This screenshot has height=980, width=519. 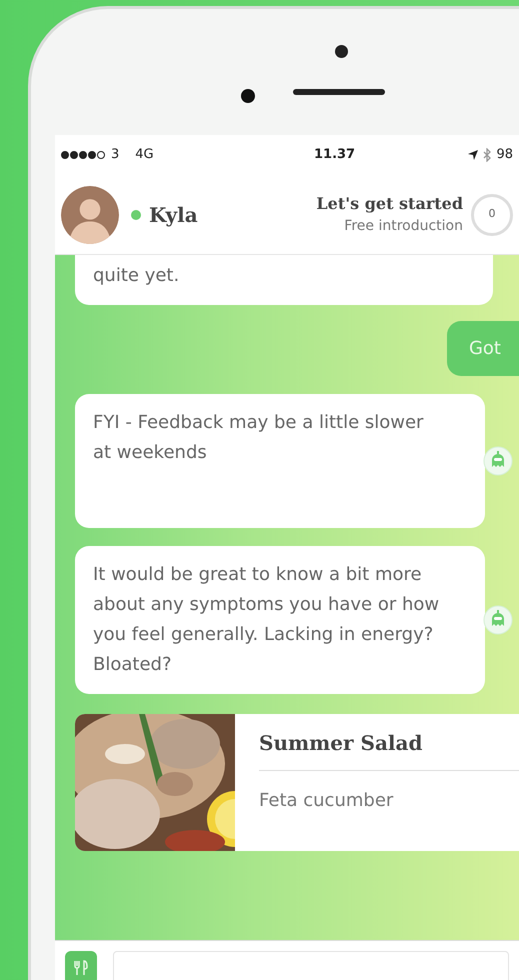 What do you see at coordinates (326, 801) in the screenshot?
I see `recipe-subtitle: Feta cucumber` at bounding box center [326, 801].